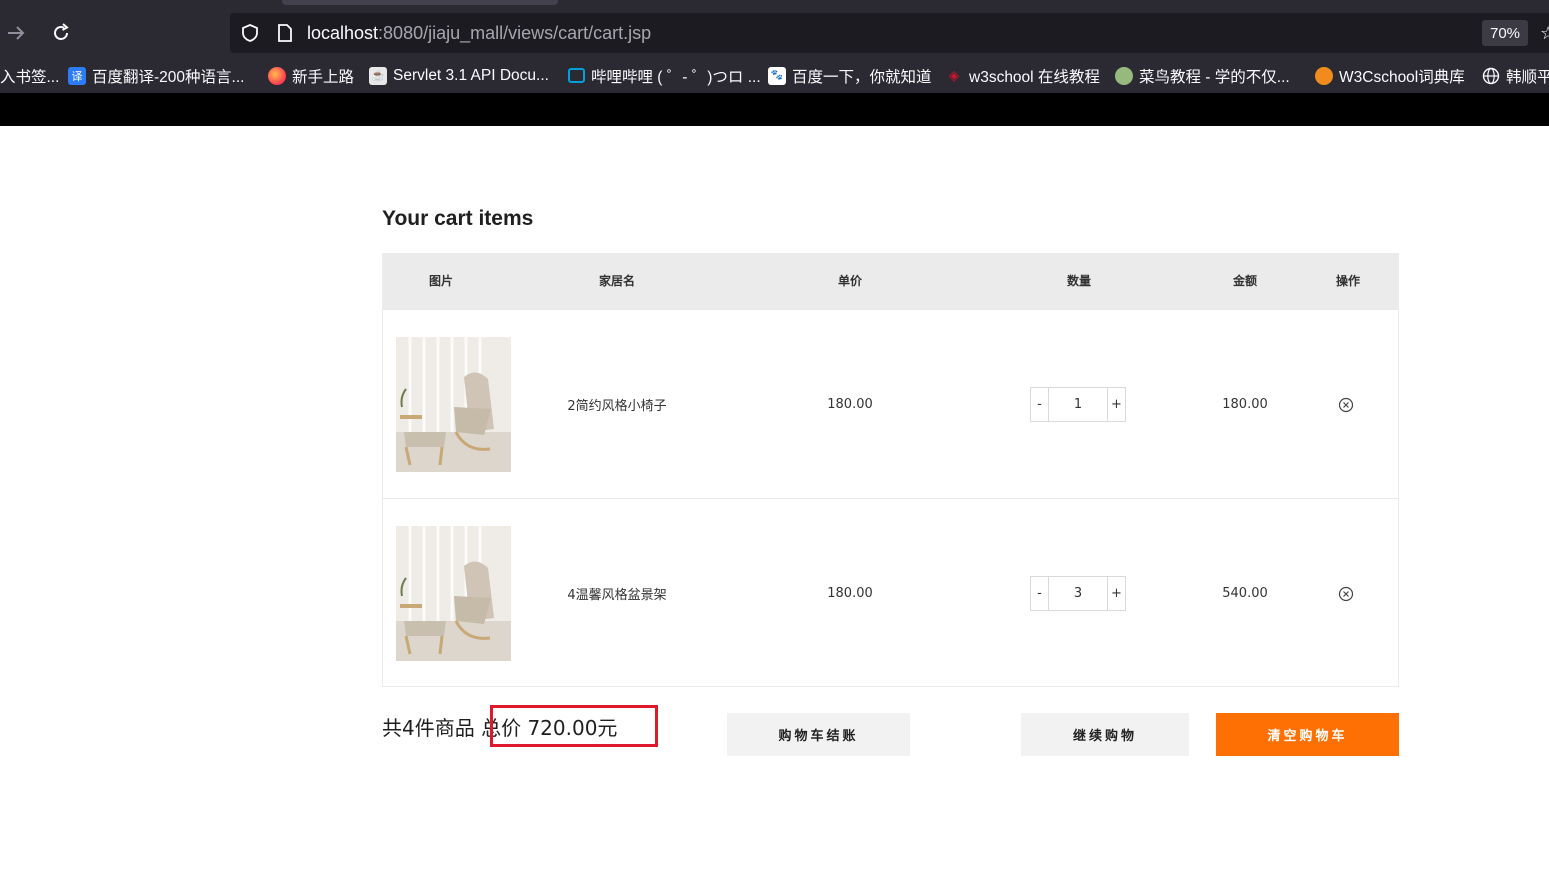  I want to click on bookmark-getting-started: 新手上路, so click(311, 75).